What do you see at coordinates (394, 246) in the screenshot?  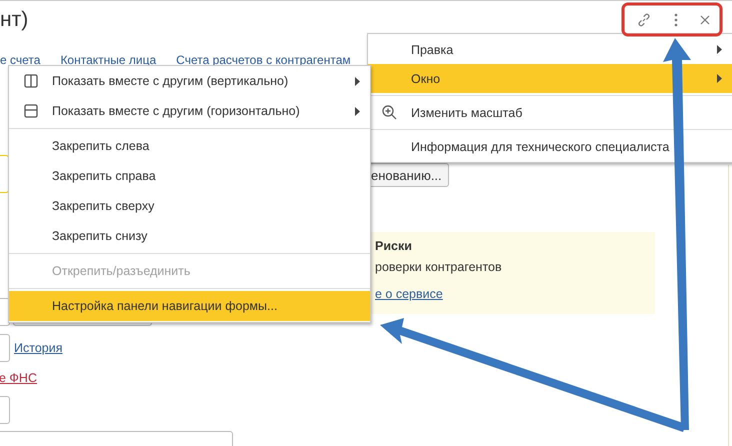 I see `panel-heading: Риски` at bounding box center [394, 246].